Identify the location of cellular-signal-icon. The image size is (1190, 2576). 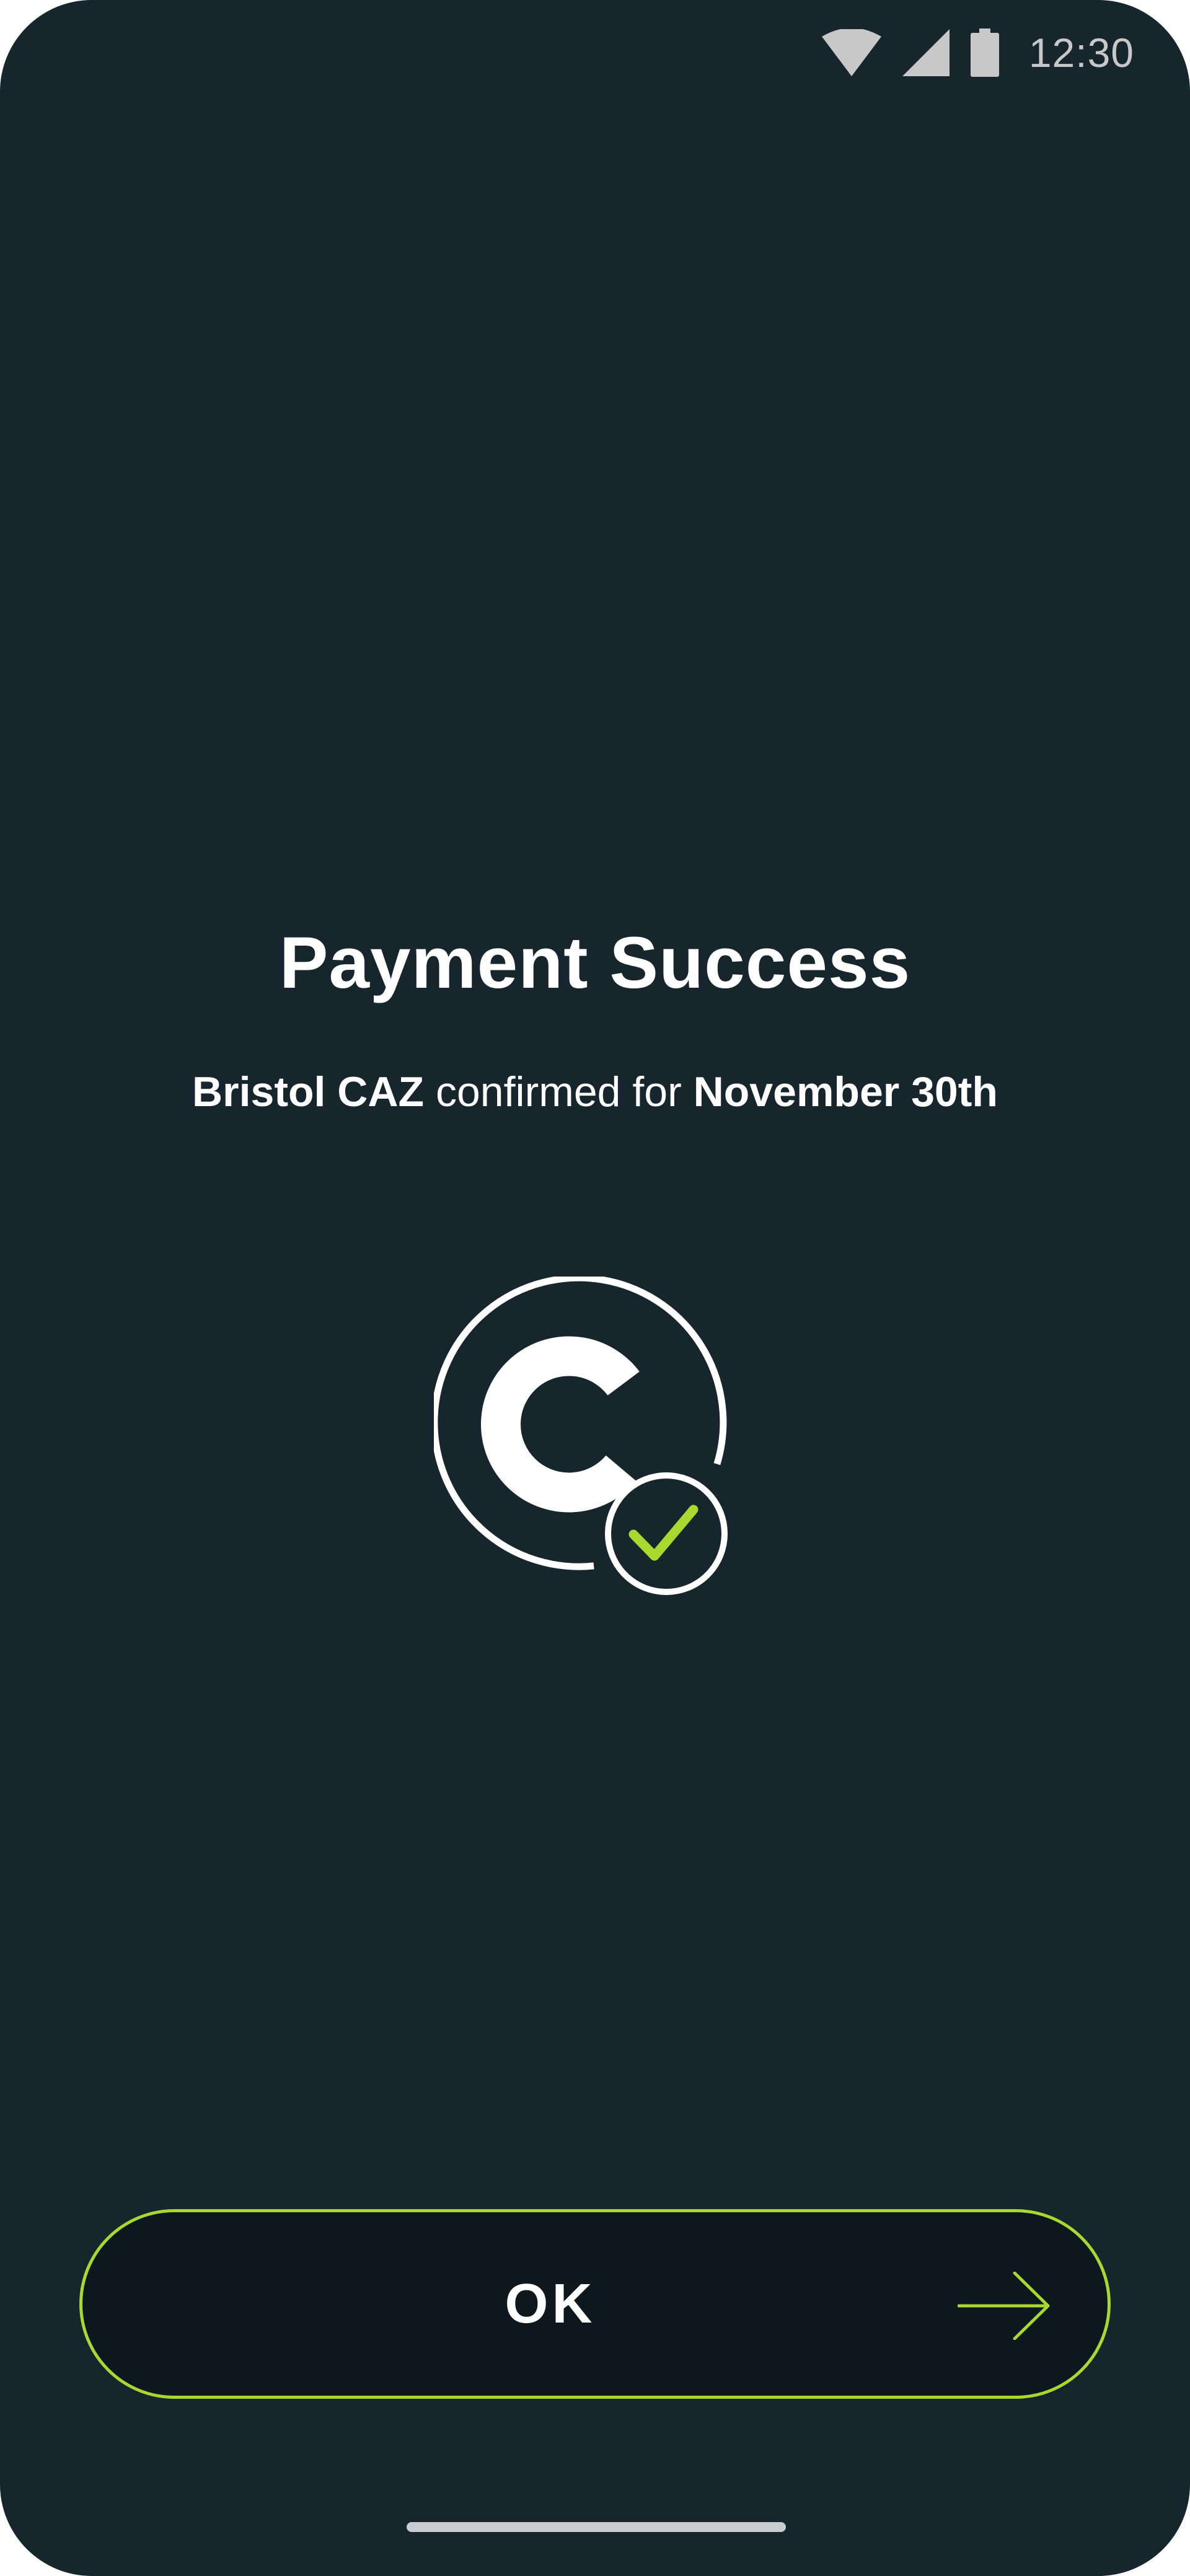
(926, 53).